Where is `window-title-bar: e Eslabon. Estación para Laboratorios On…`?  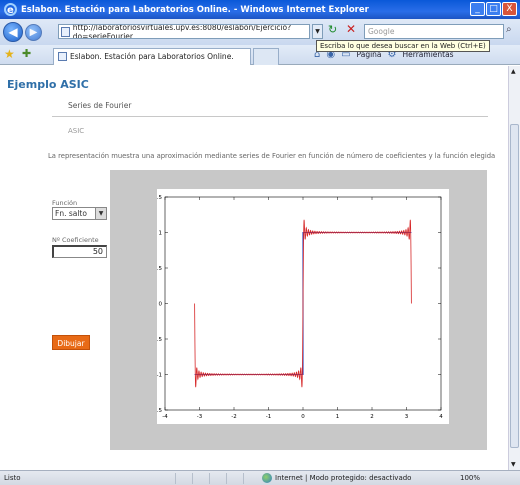
window-title-bar: e Eslabon. Estación para Laboratorios On… is located at coordinates (260, 9).